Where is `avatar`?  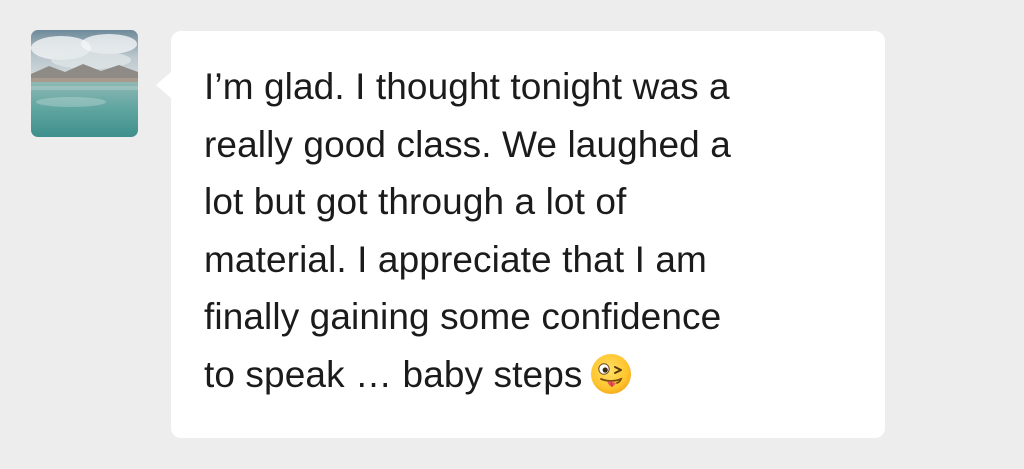
avatar is located at coordinates (84, 83).